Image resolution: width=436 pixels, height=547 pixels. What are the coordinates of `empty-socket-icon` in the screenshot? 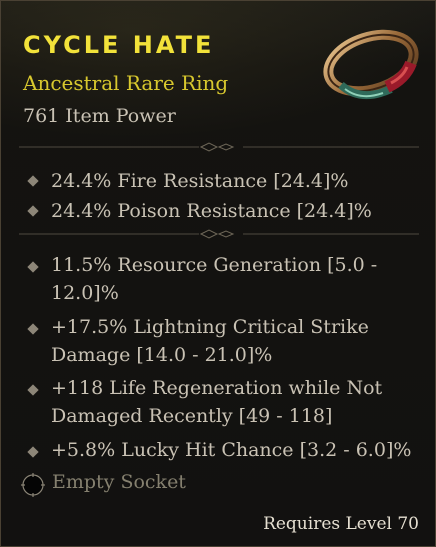 It's located at (33, 485).